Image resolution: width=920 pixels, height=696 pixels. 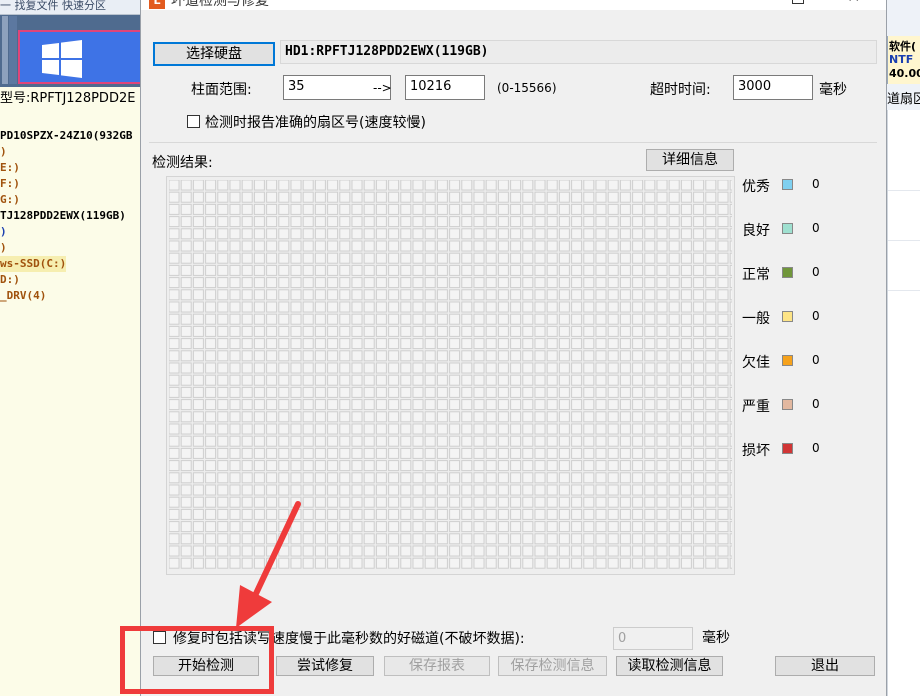 What do you see at coordinates (669, 666) in the screenshot?
I see `load-scan-info-button: 读取检测信息` at bounding box center [669, 666].